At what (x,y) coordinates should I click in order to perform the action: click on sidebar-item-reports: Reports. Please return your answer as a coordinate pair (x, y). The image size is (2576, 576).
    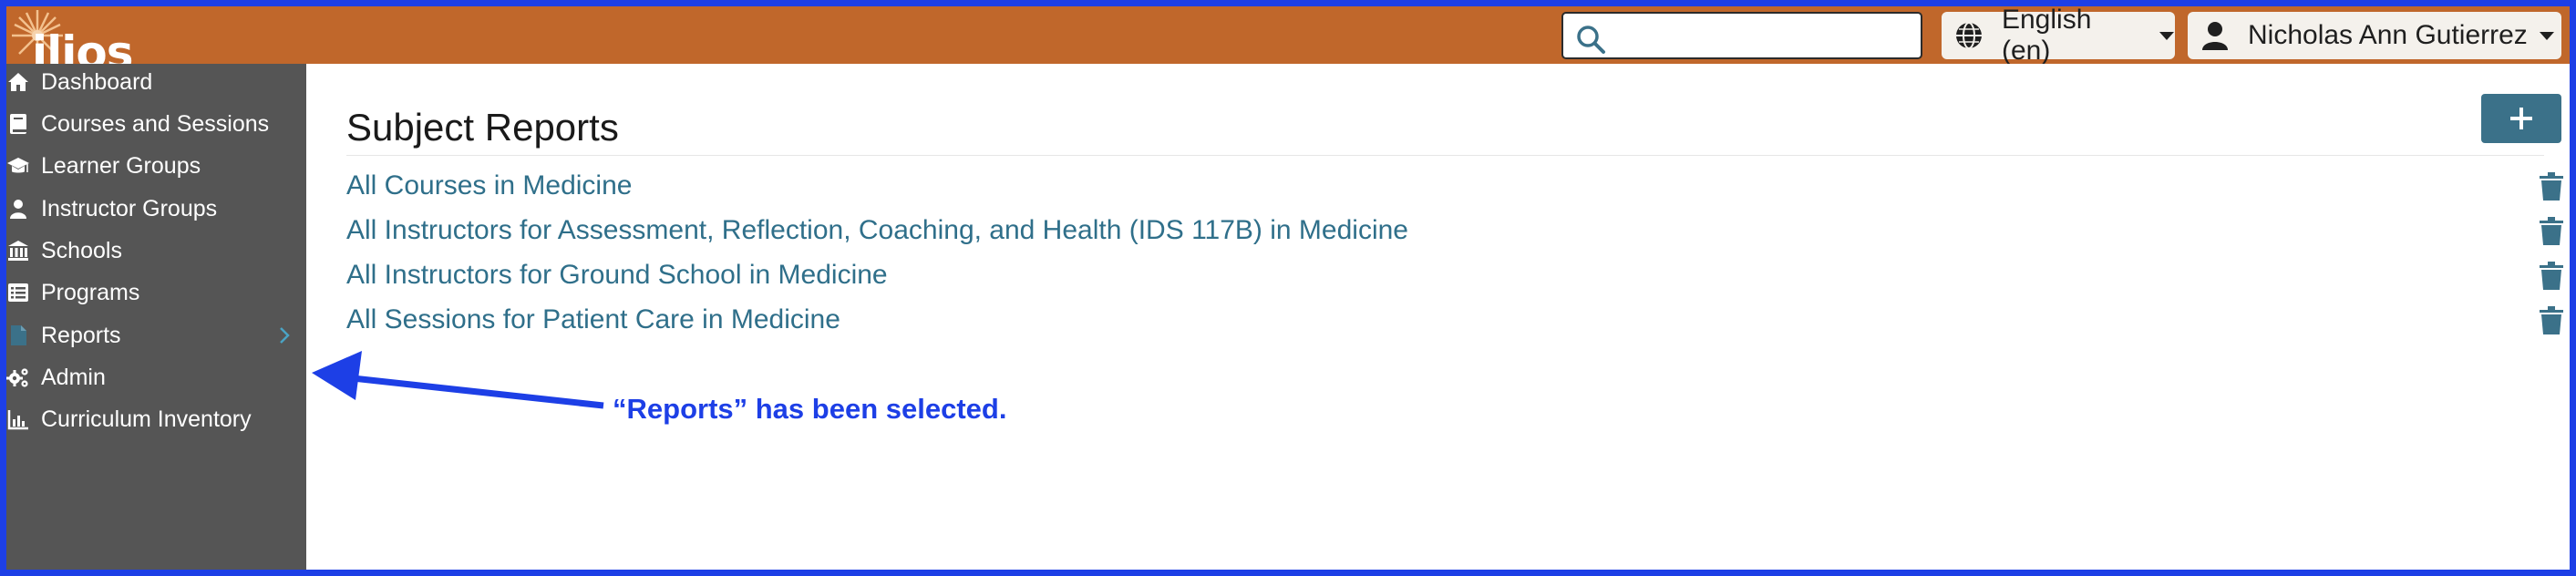
    Looking at the image, I should click on (156, 336).